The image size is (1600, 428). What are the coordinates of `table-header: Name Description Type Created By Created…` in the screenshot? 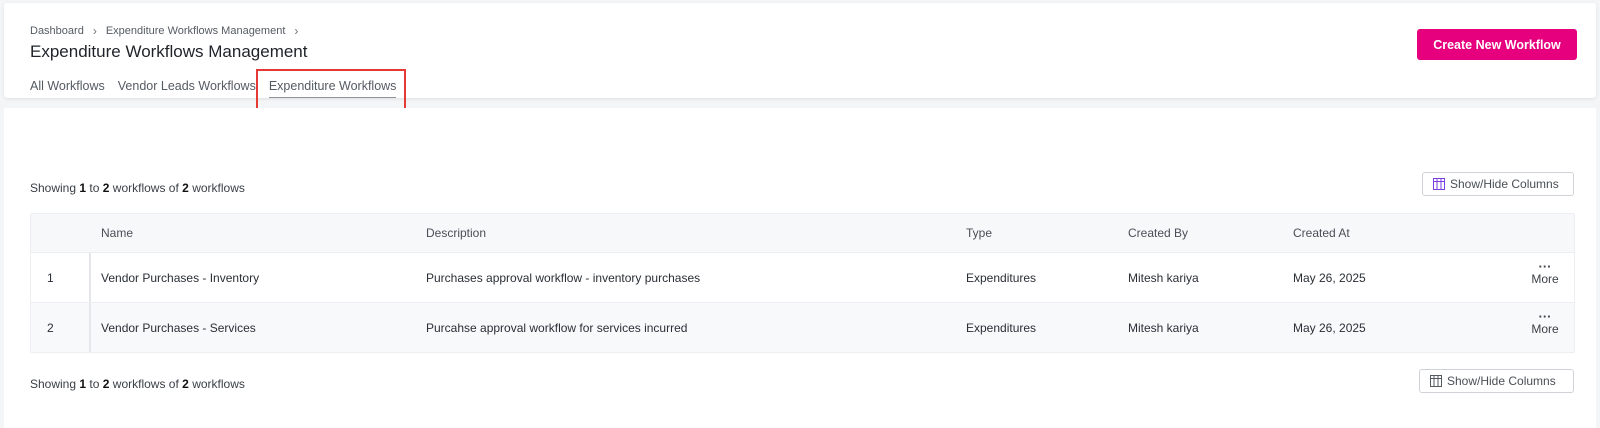 It's located at (802, 233).